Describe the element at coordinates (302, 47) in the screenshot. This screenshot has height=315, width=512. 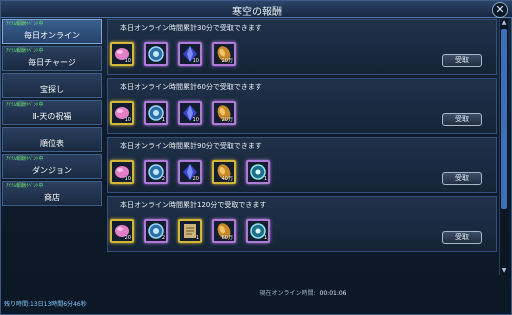
I see `reward-row: 本日オンライン時間累計30分で受取できます 10 10 20万 受取` at that location.